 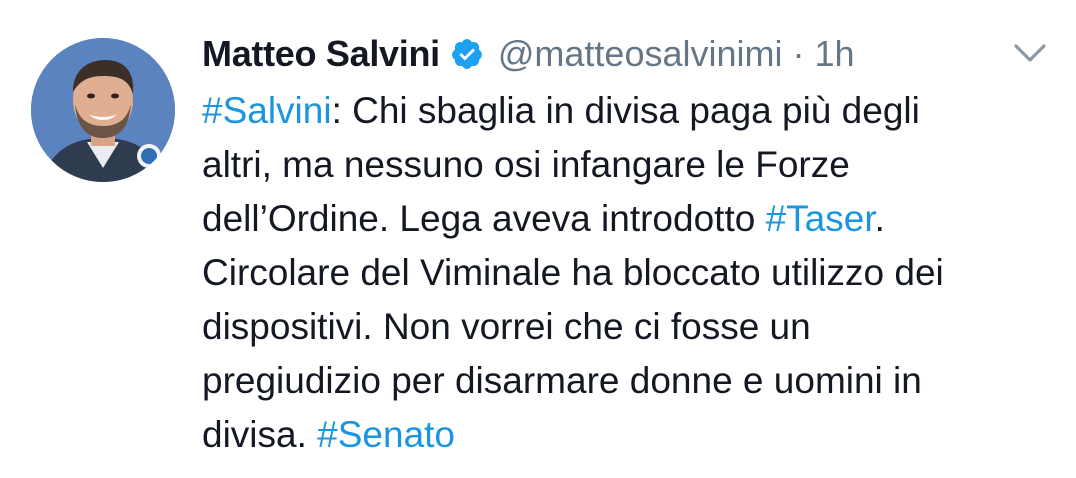 I want to click on tweet-timestamp: 1h, so click(x=834, y=54).